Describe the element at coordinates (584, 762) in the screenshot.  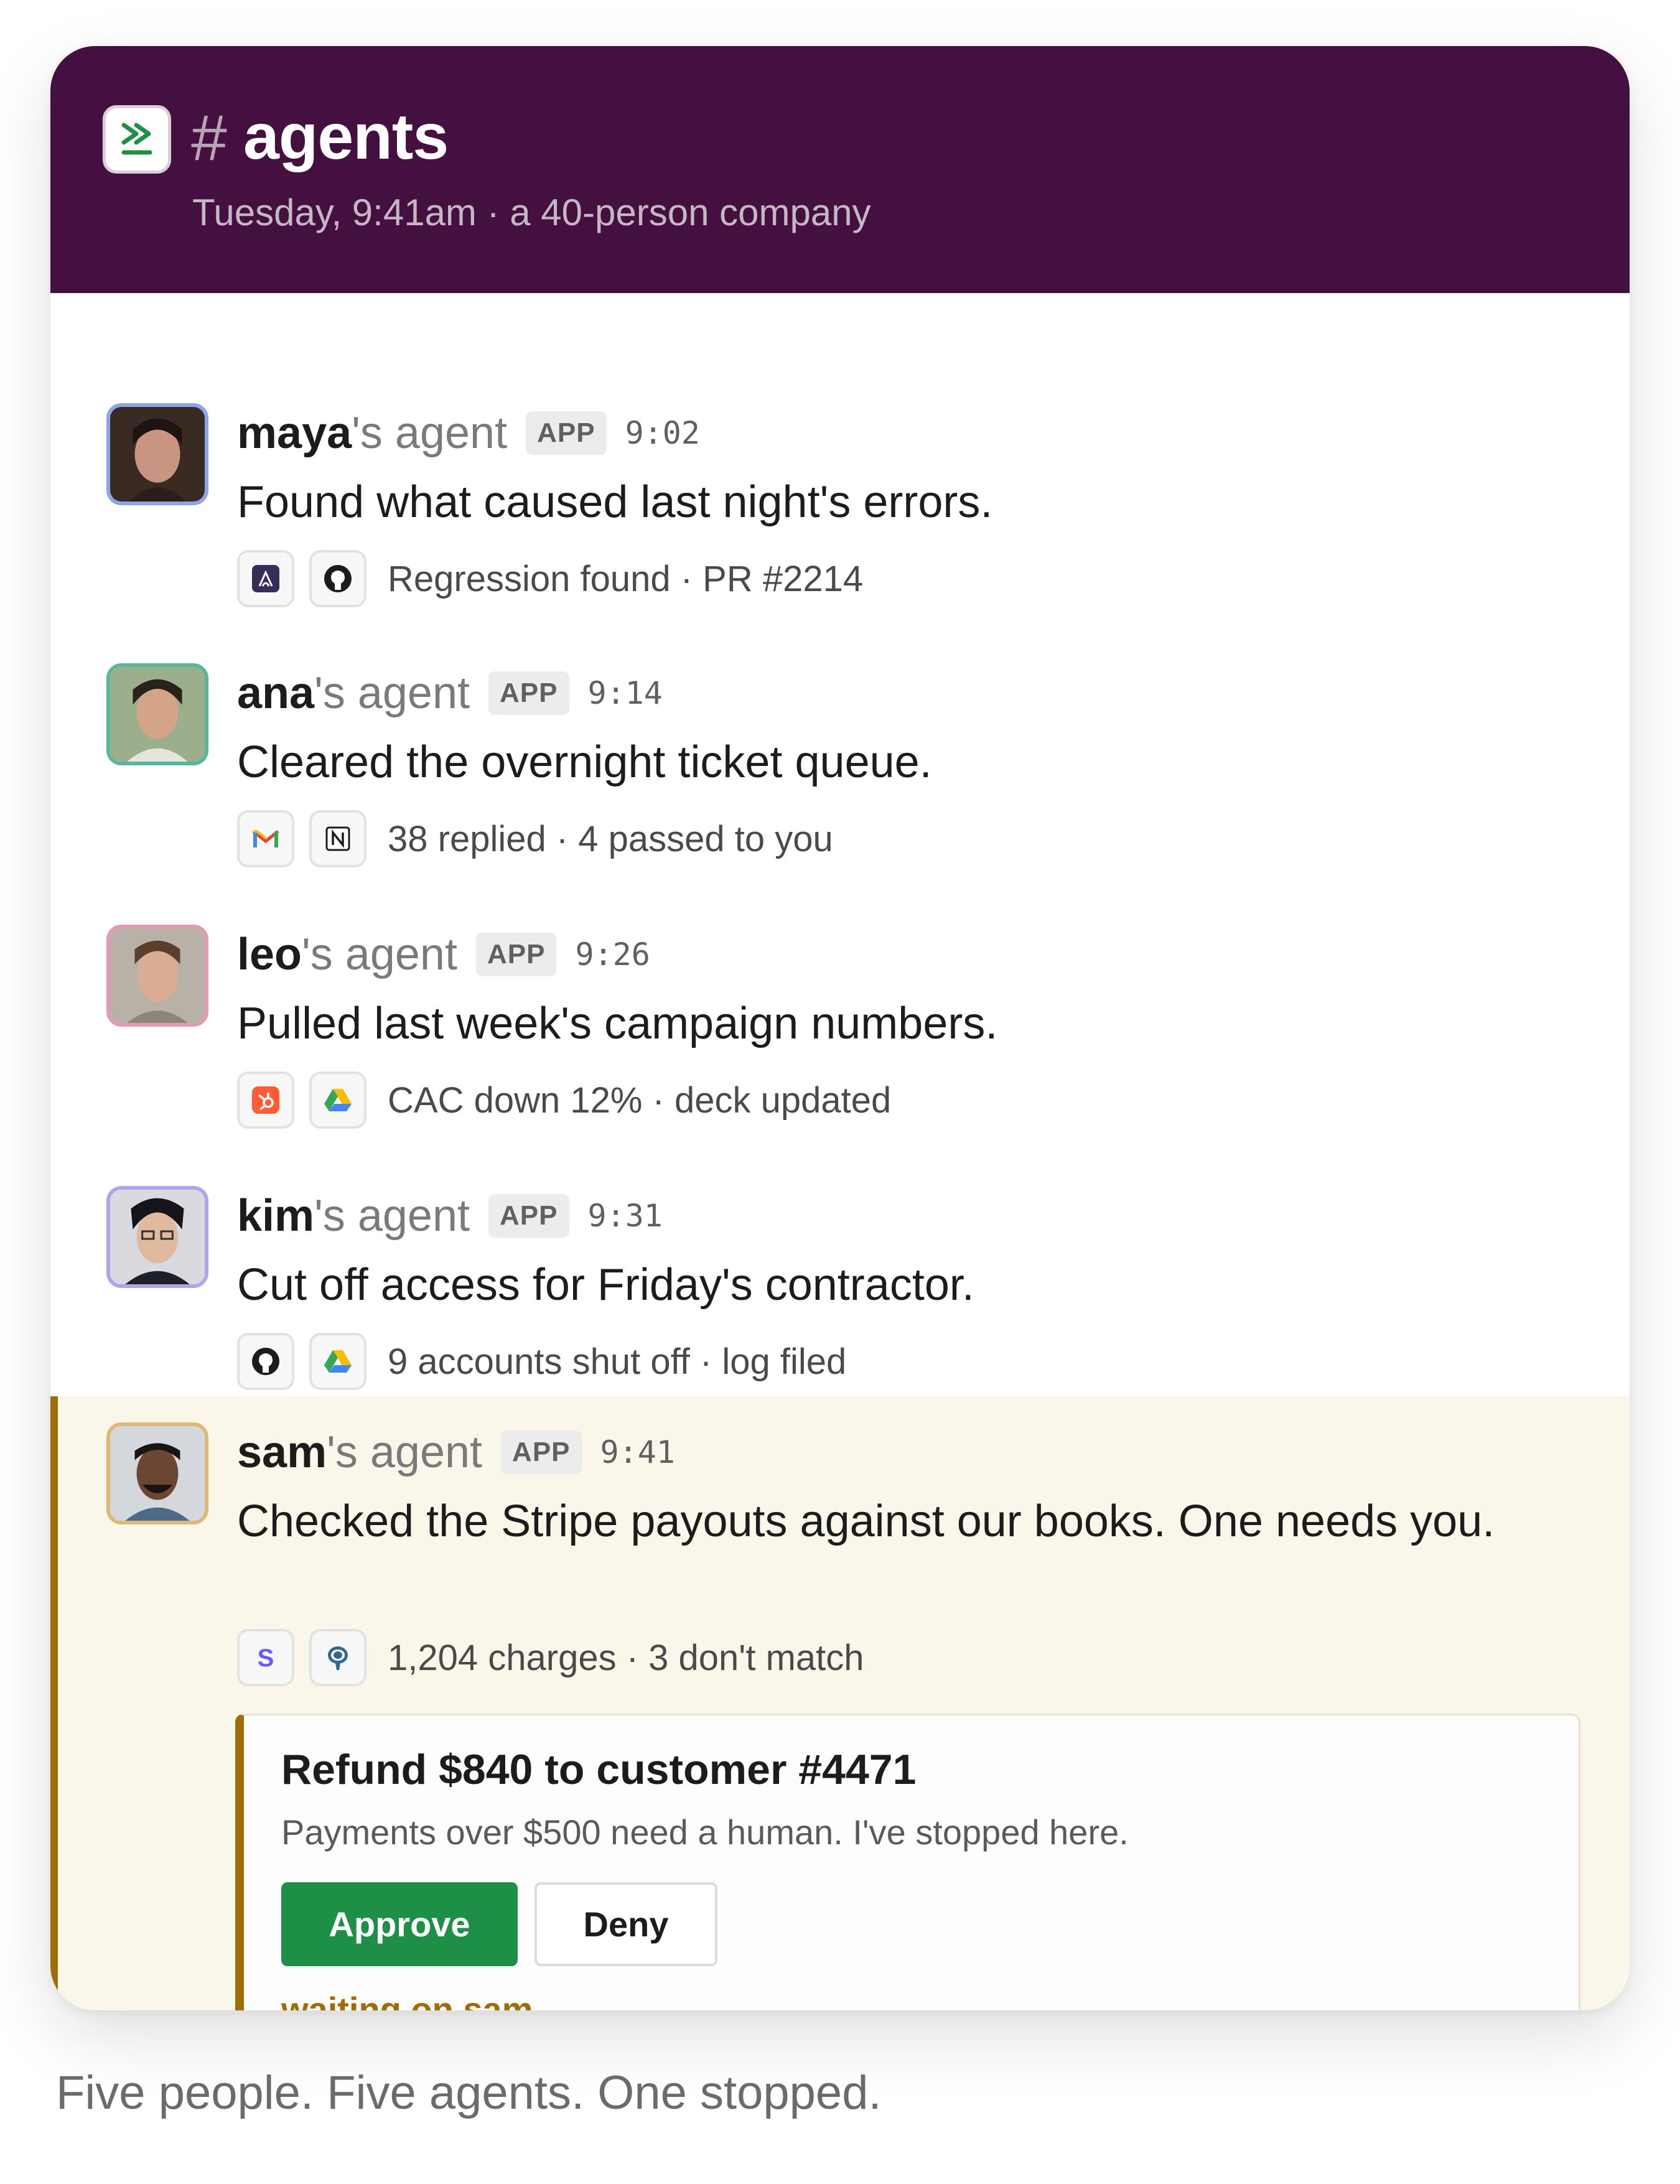
I see `message-text: Cleared the overnight ticket queue.` at that location.